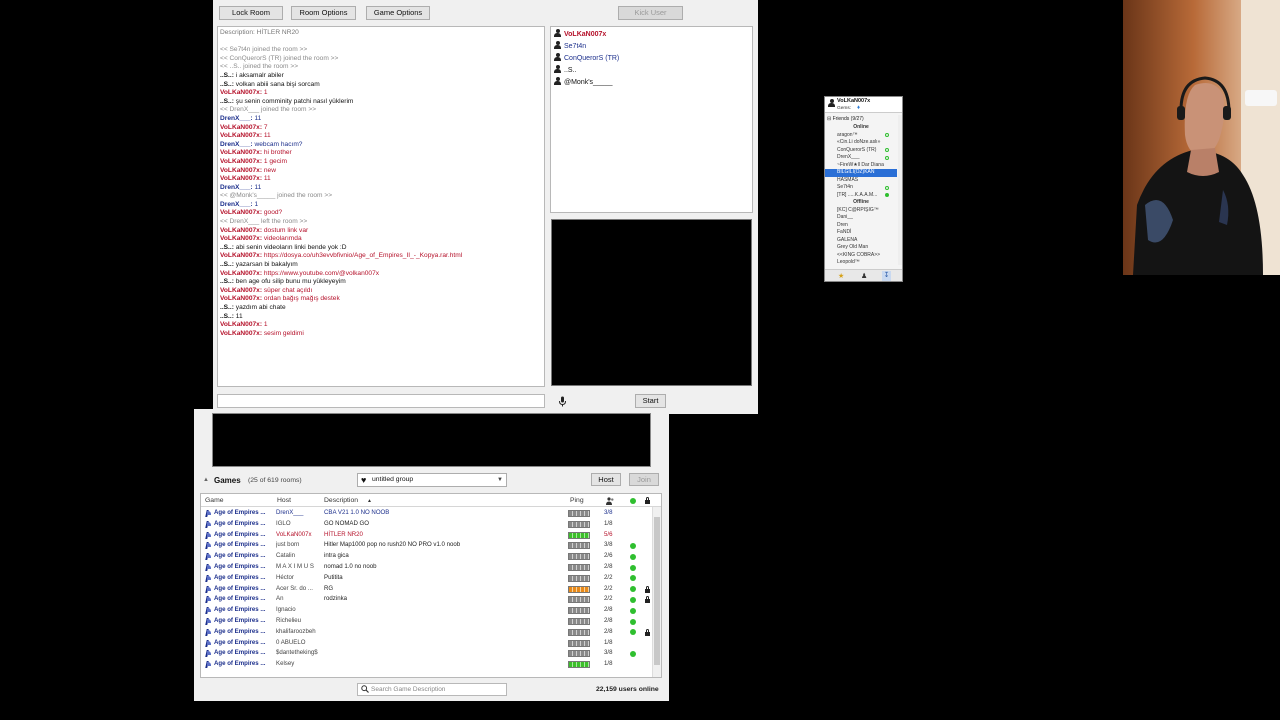  What do you see at coordinates (861, 263) in the screenshot?
I see `friend-item: Leopold™` at bounding box center [861, 263].